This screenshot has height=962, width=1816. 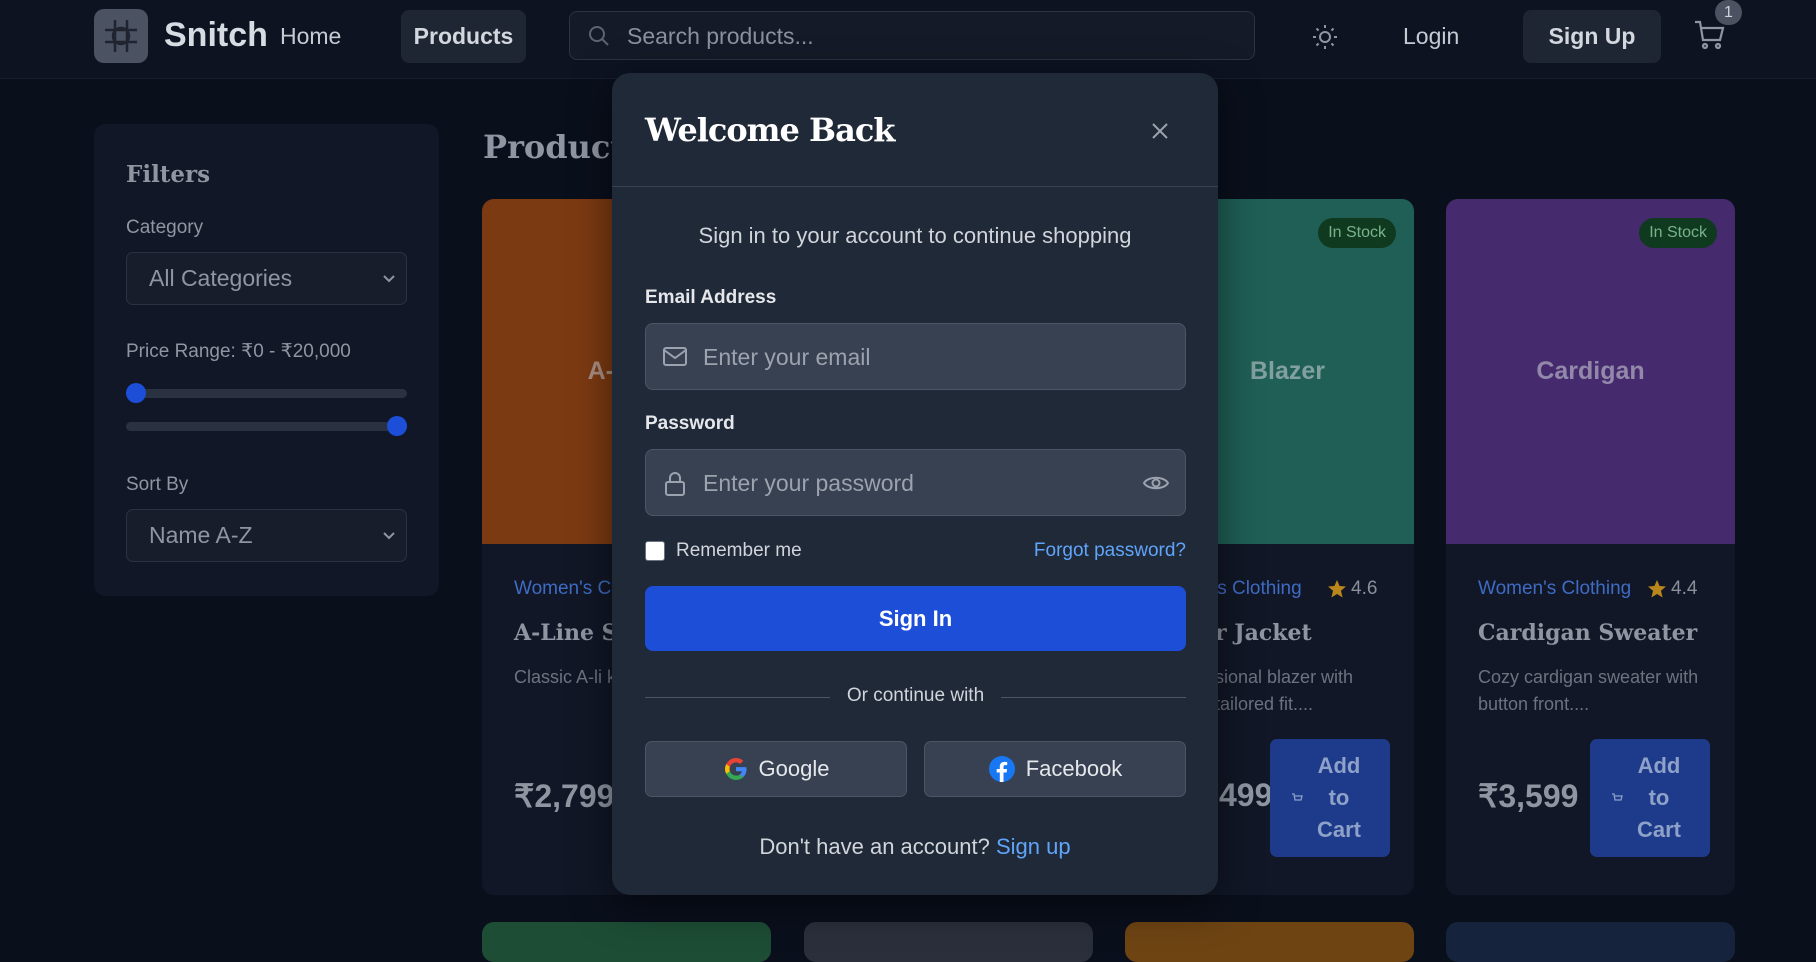 I want to click on price-min-thumb, so click(x=136, y=393).